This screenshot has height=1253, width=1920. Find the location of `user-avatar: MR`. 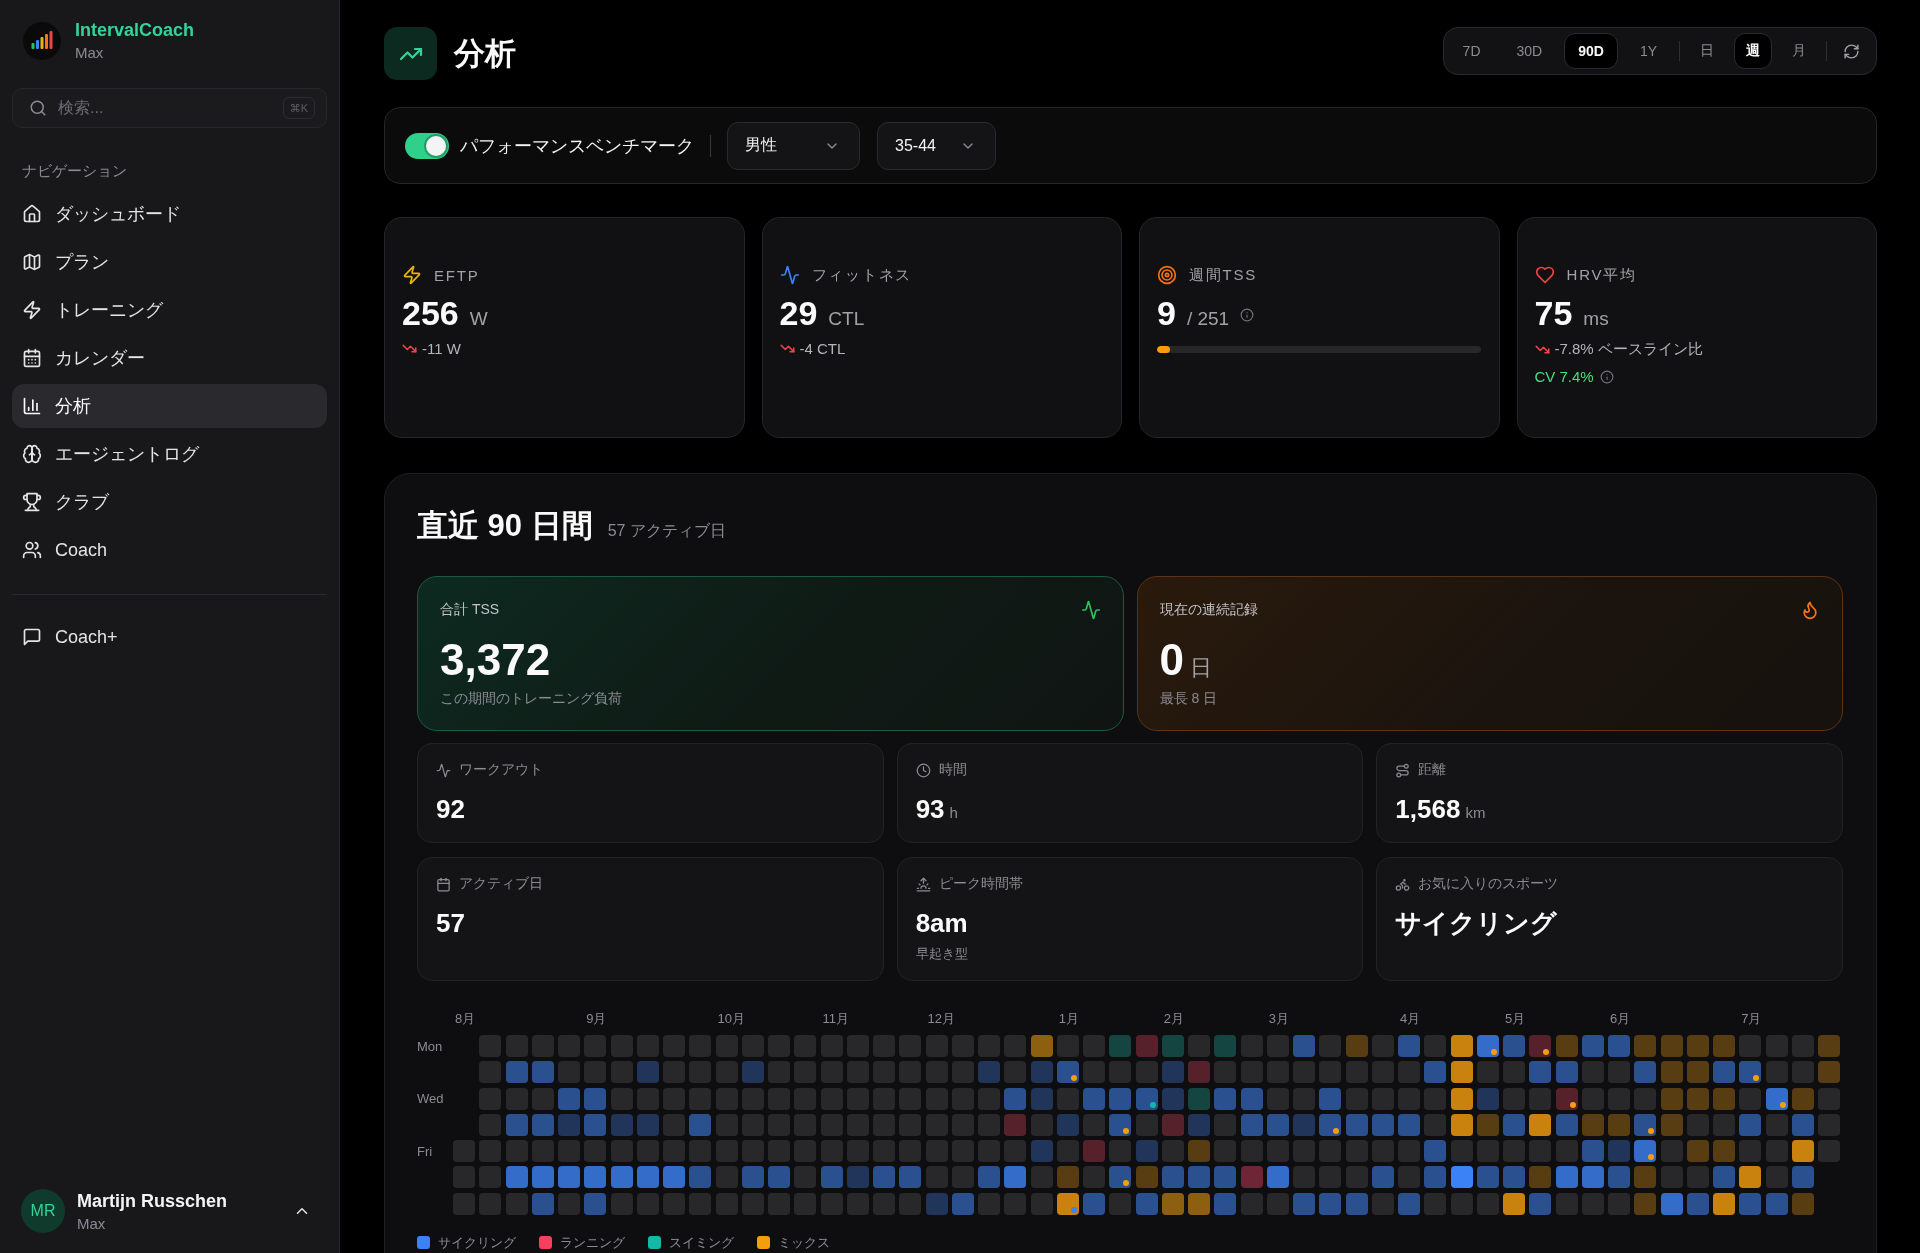

user-avatar: MR is located at coordinates (43, 1211).